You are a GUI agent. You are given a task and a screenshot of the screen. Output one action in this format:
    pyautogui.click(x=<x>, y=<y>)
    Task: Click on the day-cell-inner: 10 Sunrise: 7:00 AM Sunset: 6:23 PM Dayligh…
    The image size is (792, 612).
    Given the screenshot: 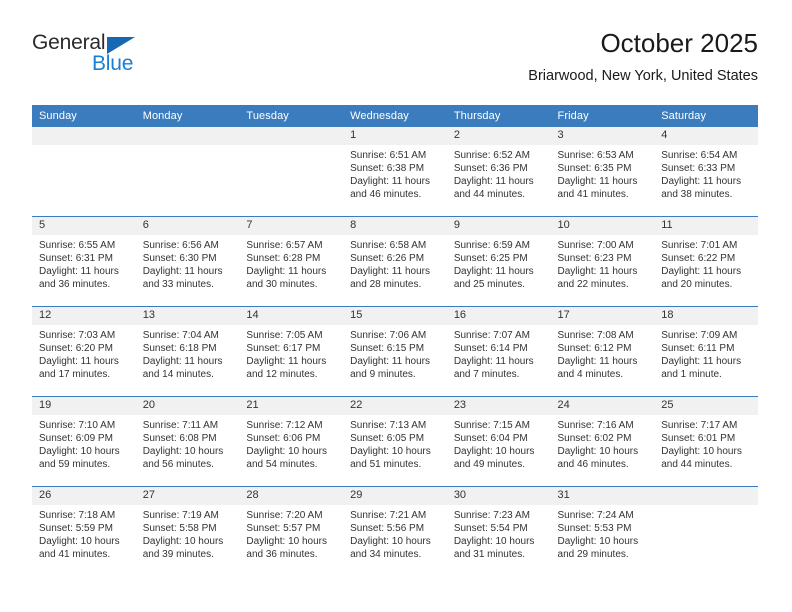 What is the action you would take?
    pyautogui.click(x=602, y=261)
    